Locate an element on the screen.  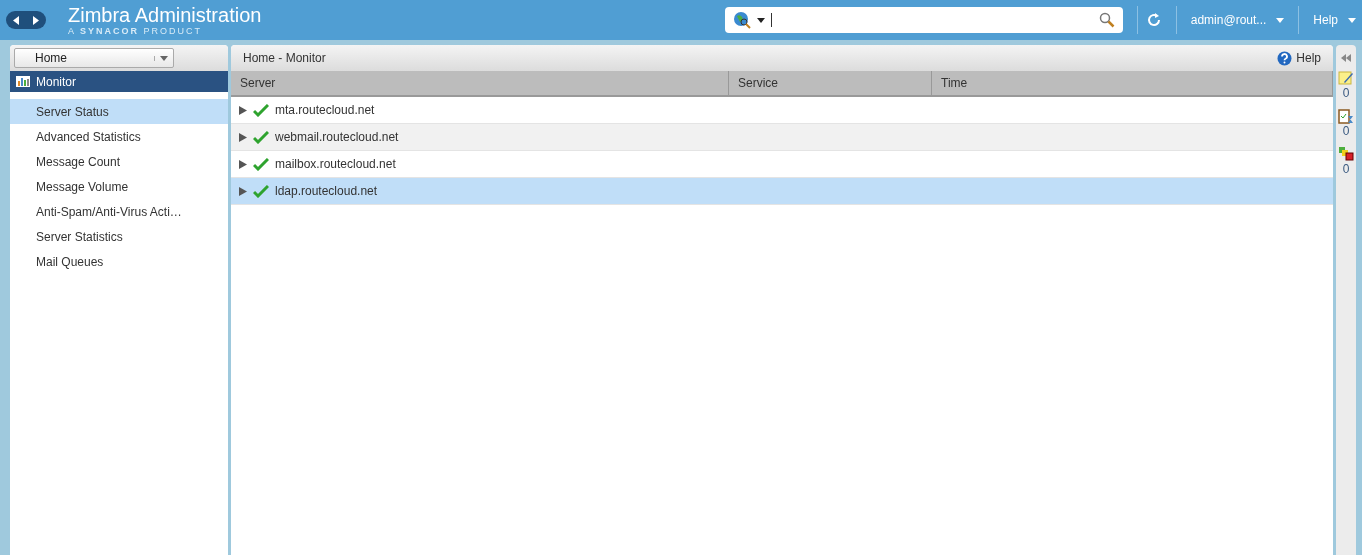
sidebar-item: Message Volume is located at coordinates (119, 186).